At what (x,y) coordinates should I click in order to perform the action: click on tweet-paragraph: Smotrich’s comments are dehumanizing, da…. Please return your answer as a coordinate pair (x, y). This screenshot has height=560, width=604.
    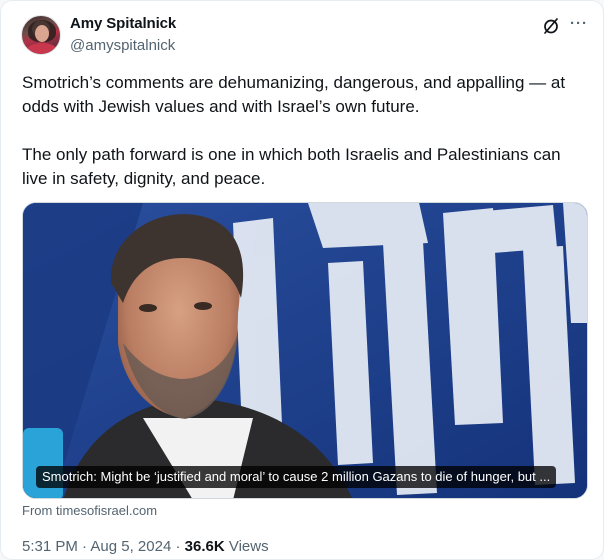
    Looking at the image, I should click on (294, 94).